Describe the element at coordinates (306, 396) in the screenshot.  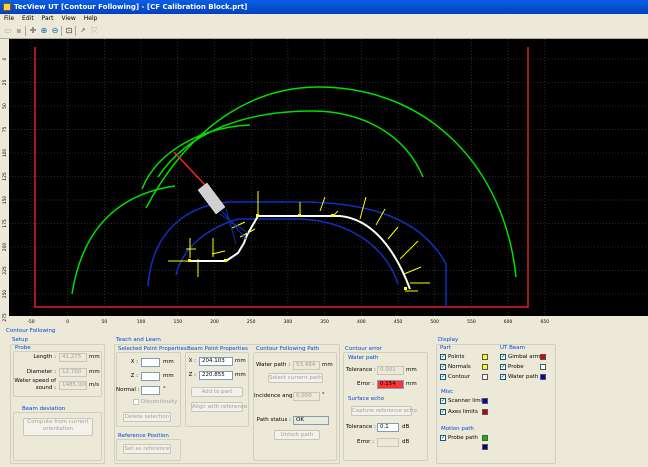
I see `incidence-field: 0.000` at that location.